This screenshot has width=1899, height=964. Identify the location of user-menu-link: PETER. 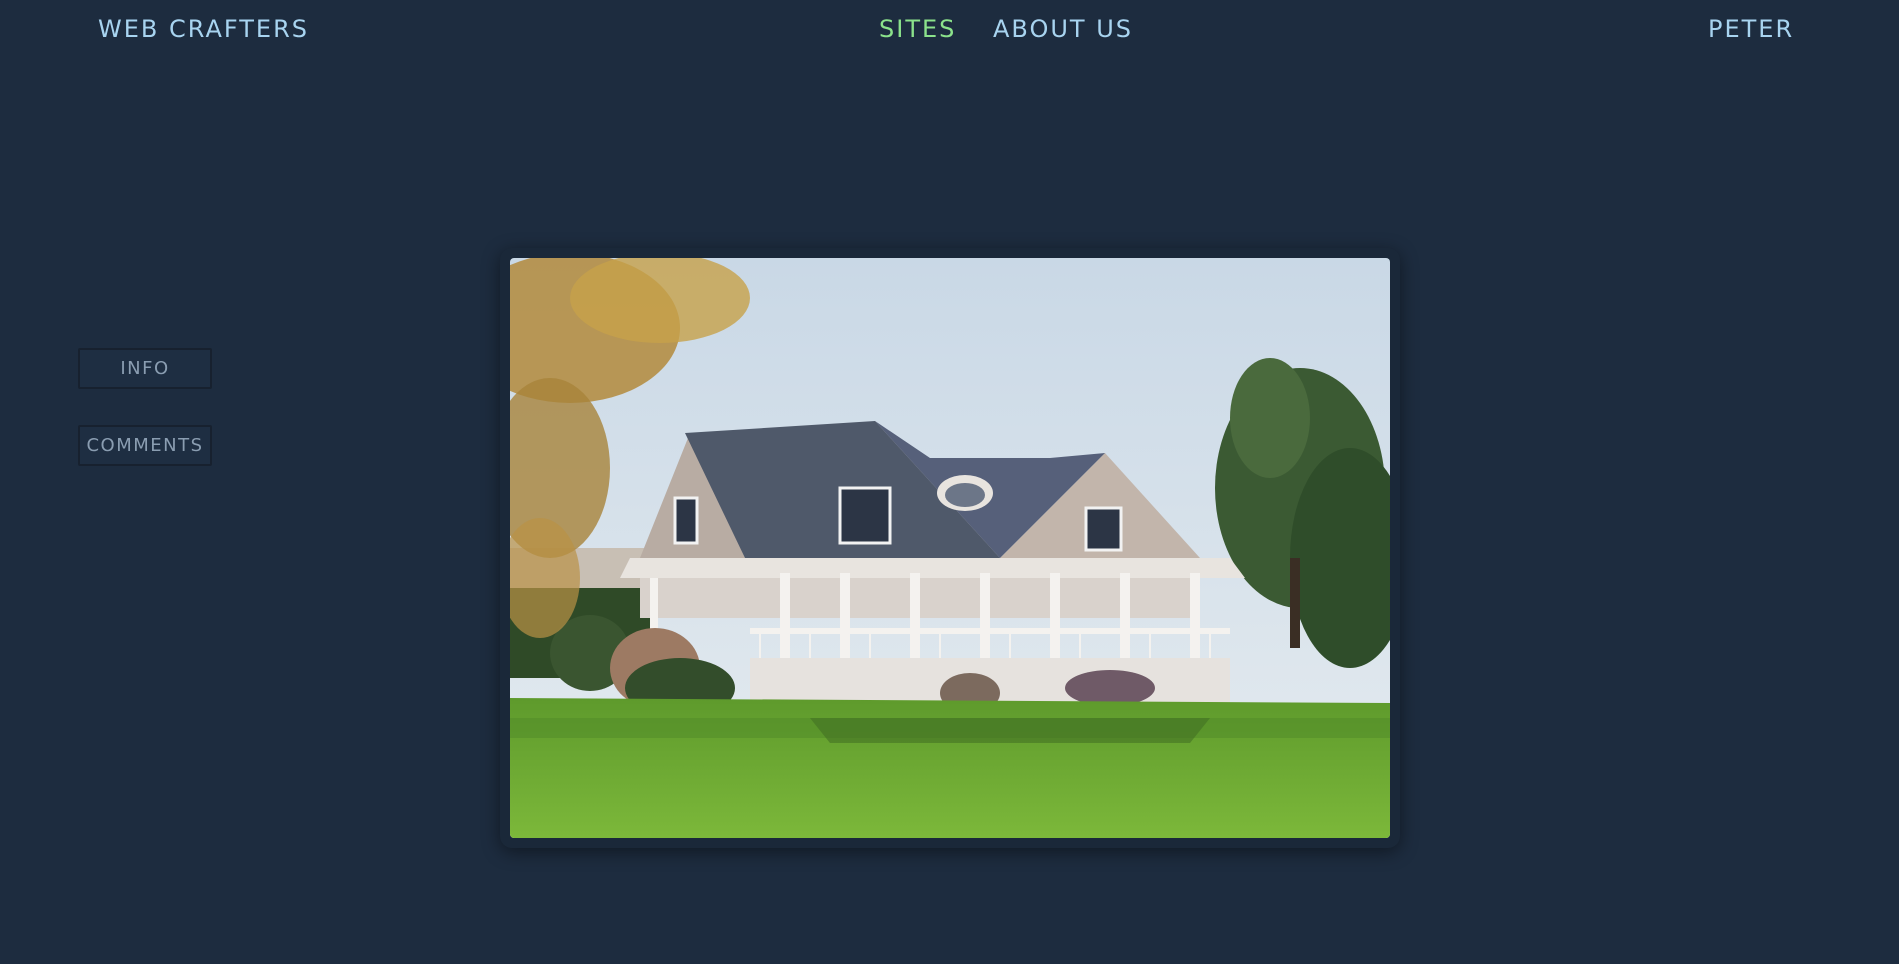
(1751, 29).